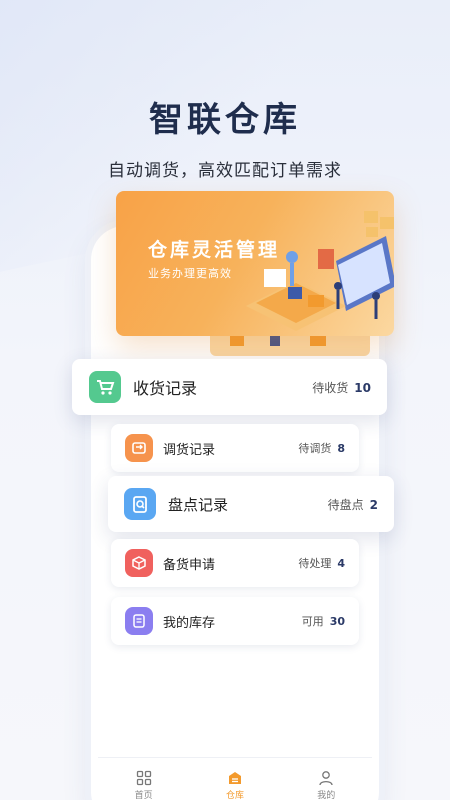  Describe the element at coordinates (235, 563) in the screenshot. I see `stock-request-card: 备货申请 待处理 4` at that location.